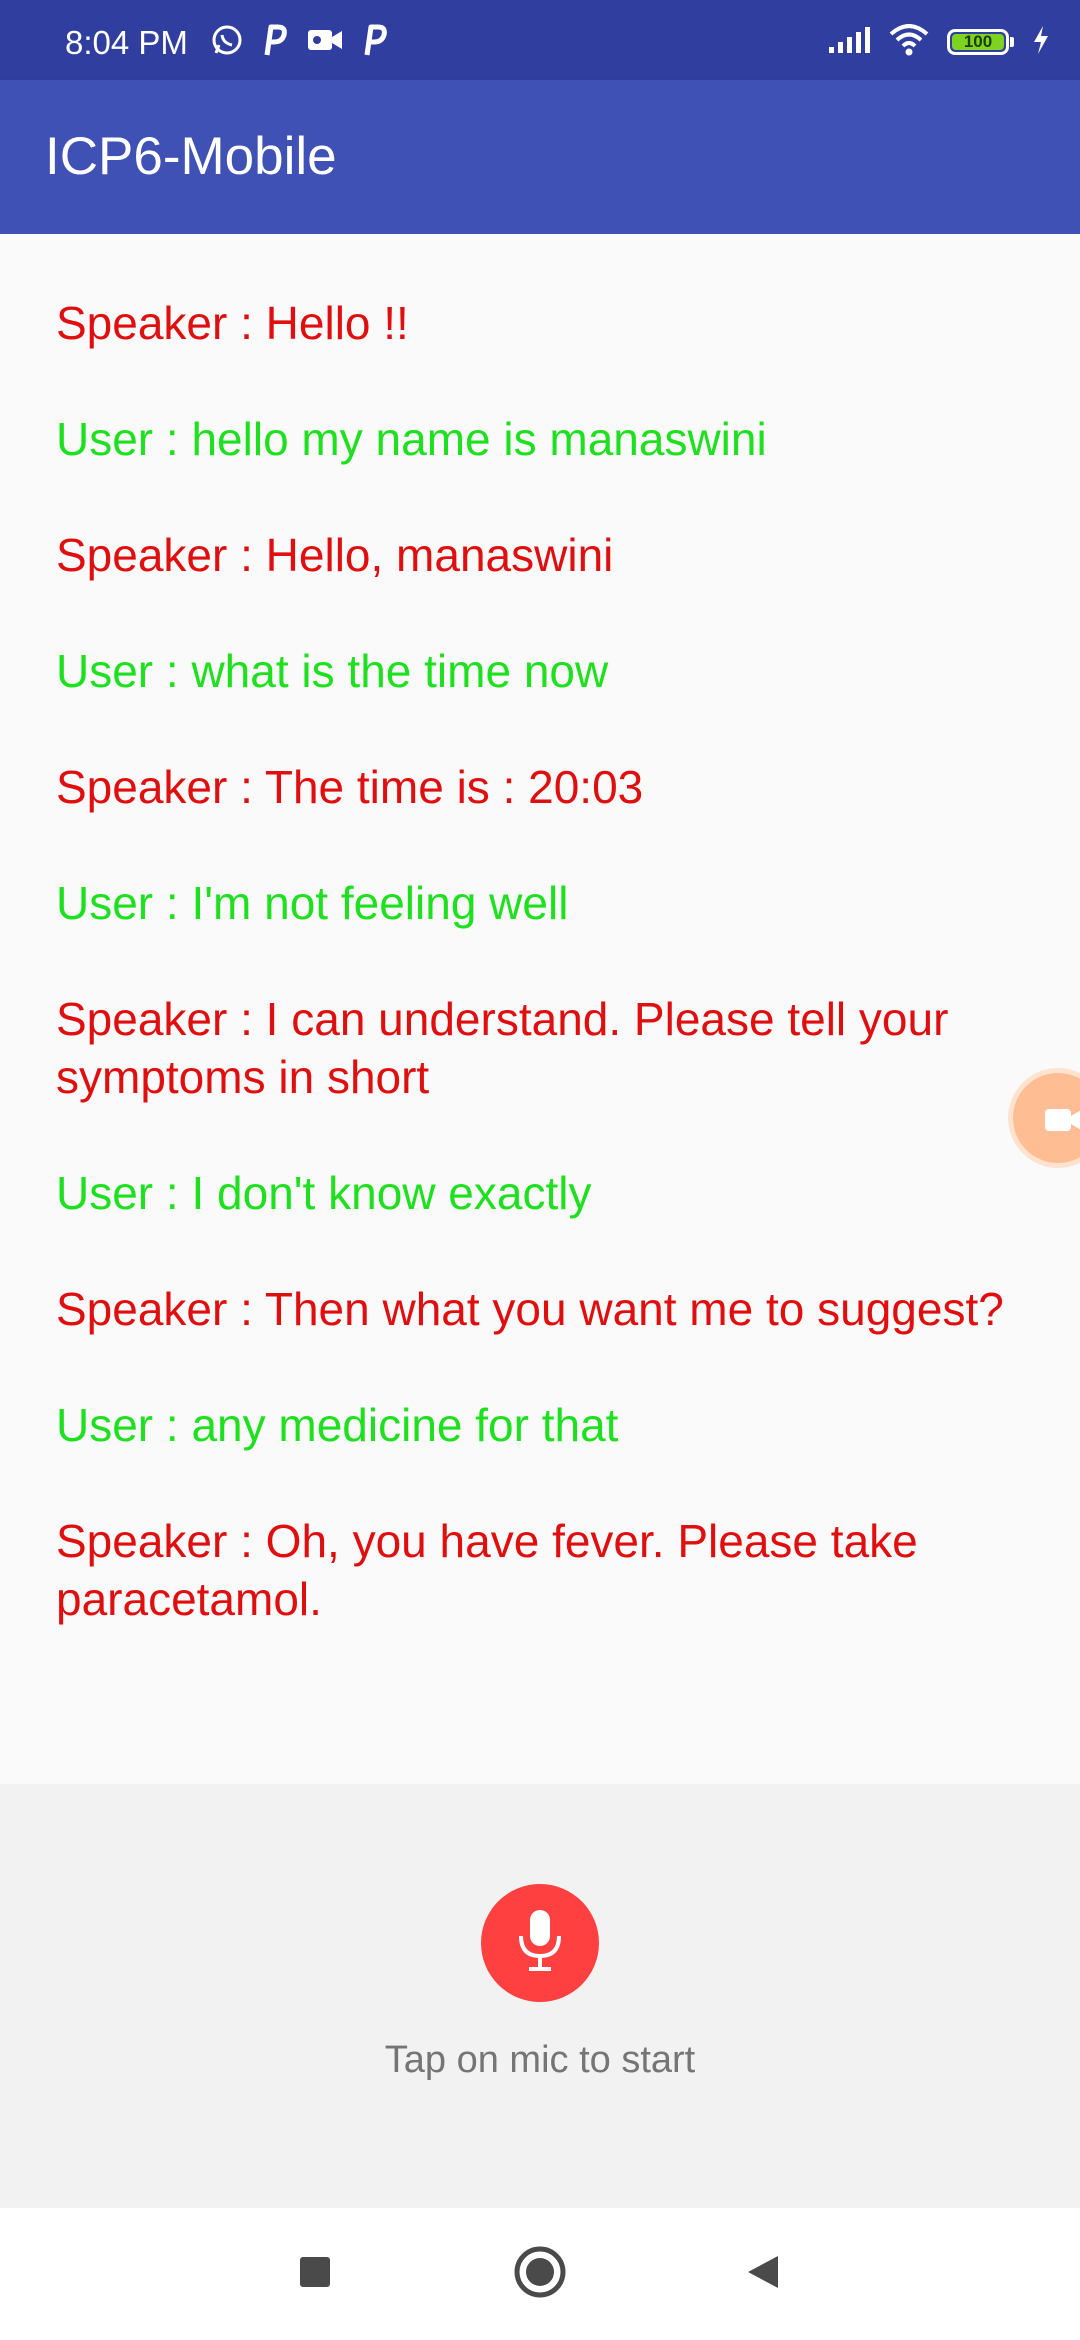  I want to click on signal-icon, so click(849, 42).